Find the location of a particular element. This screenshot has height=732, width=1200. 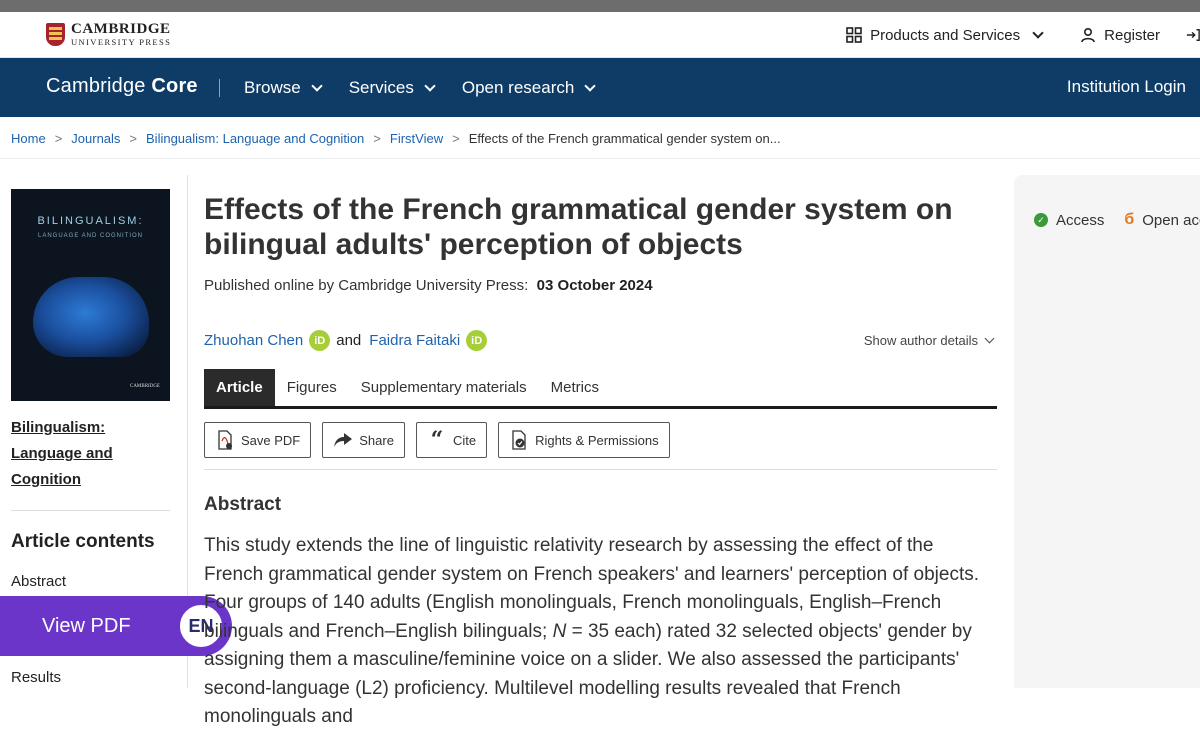

breadcrumb-journals: Journals is located at coordinates (95, 138).